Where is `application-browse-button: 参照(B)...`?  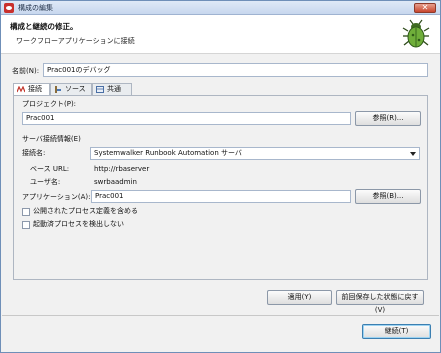 application-browse-button: 参照(B)... is located at coordinates (388, 196).